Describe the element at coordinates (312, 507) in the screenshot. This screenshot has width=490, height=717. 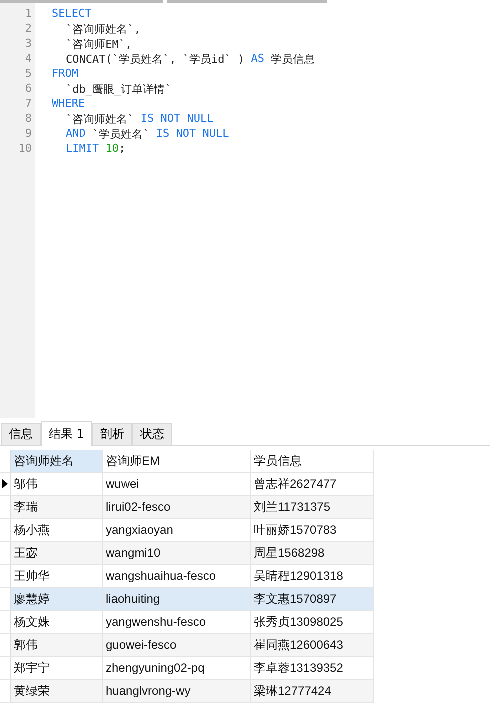
I see `table-cell: 刘兰11731375` at that location.